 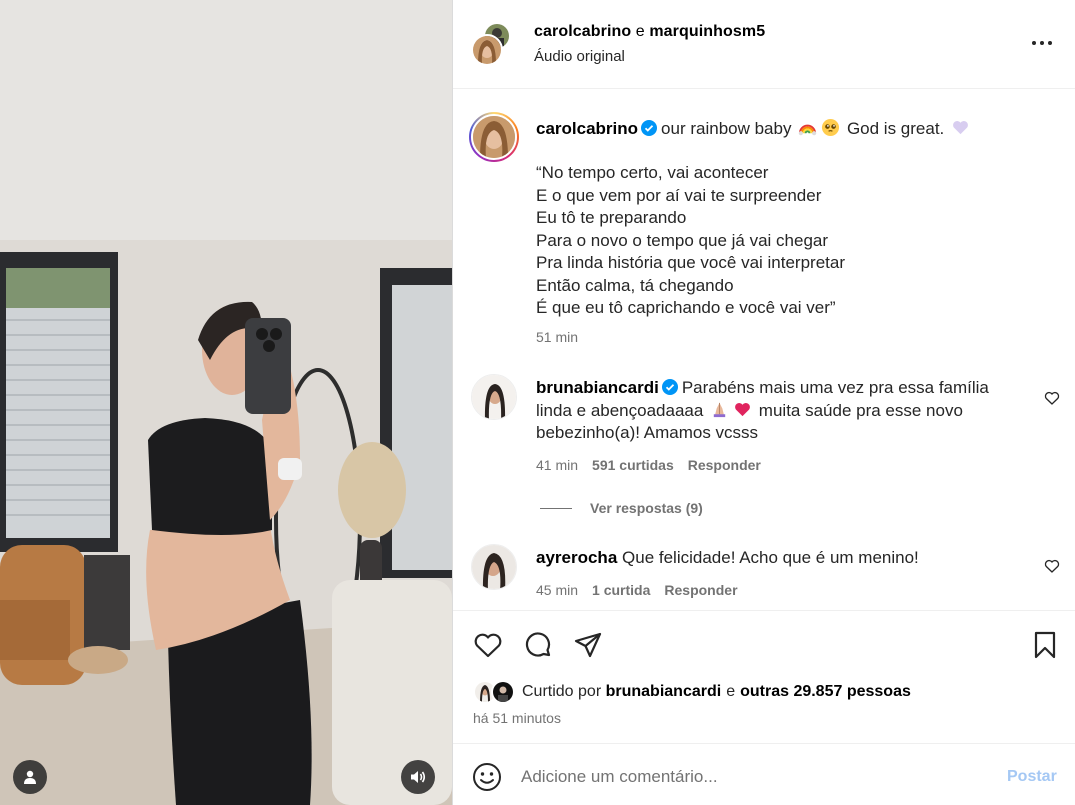 I want to click on poem-line: “No tempo certo, vai acontecer, so click(x=652, y=172).